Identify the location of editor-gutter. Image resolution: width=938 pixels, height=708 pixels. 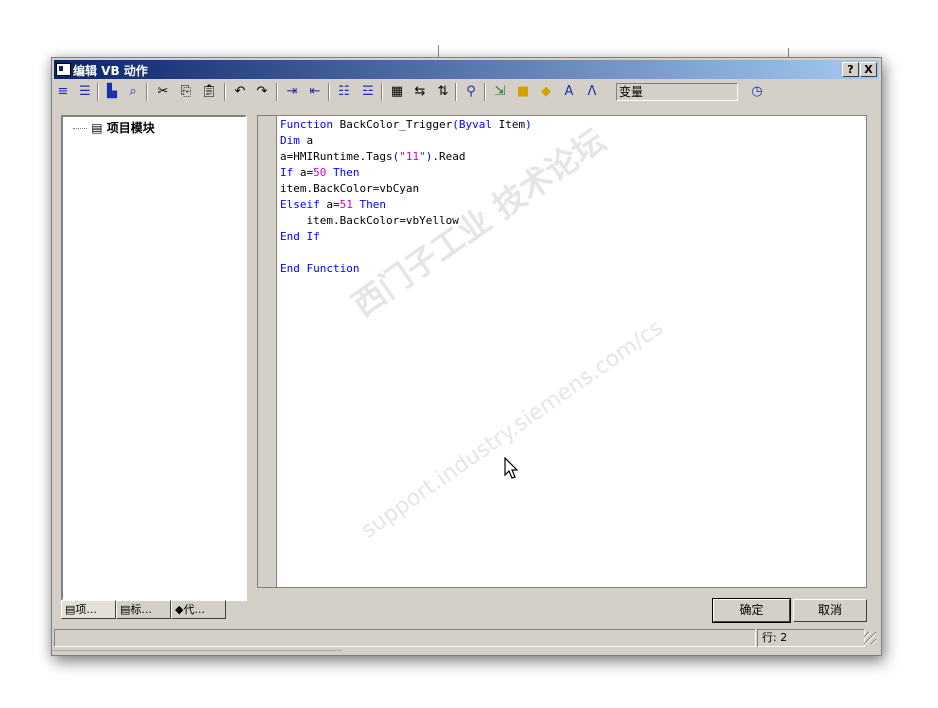
(267, 351).